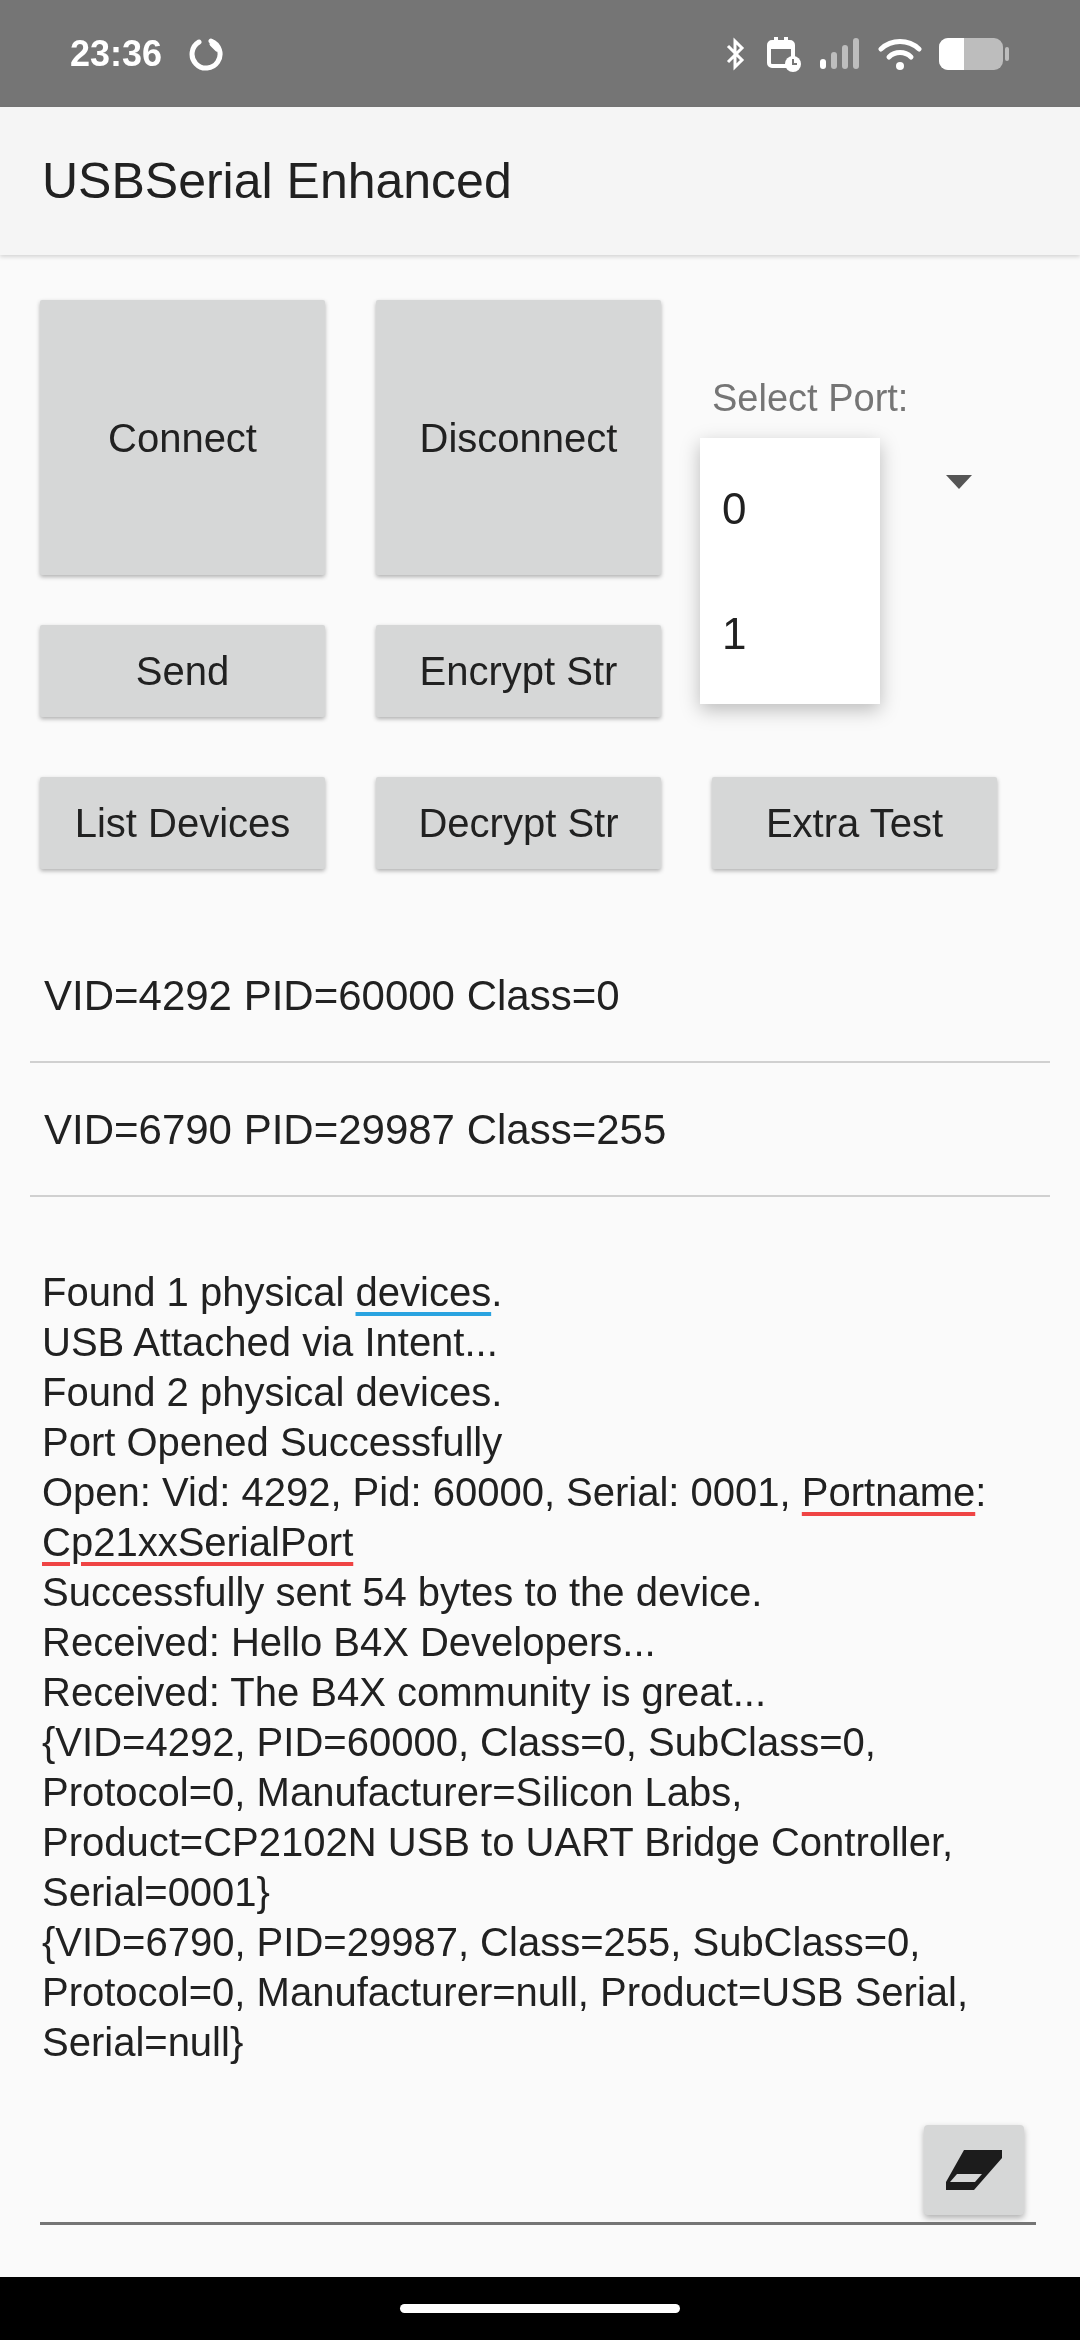  Describe the element at coordinates (515, 1492) in the screenshot. I see `log-line: Open: Vid: 4292, Pid: 60000, Serial: 0001, Portname:` at that location.